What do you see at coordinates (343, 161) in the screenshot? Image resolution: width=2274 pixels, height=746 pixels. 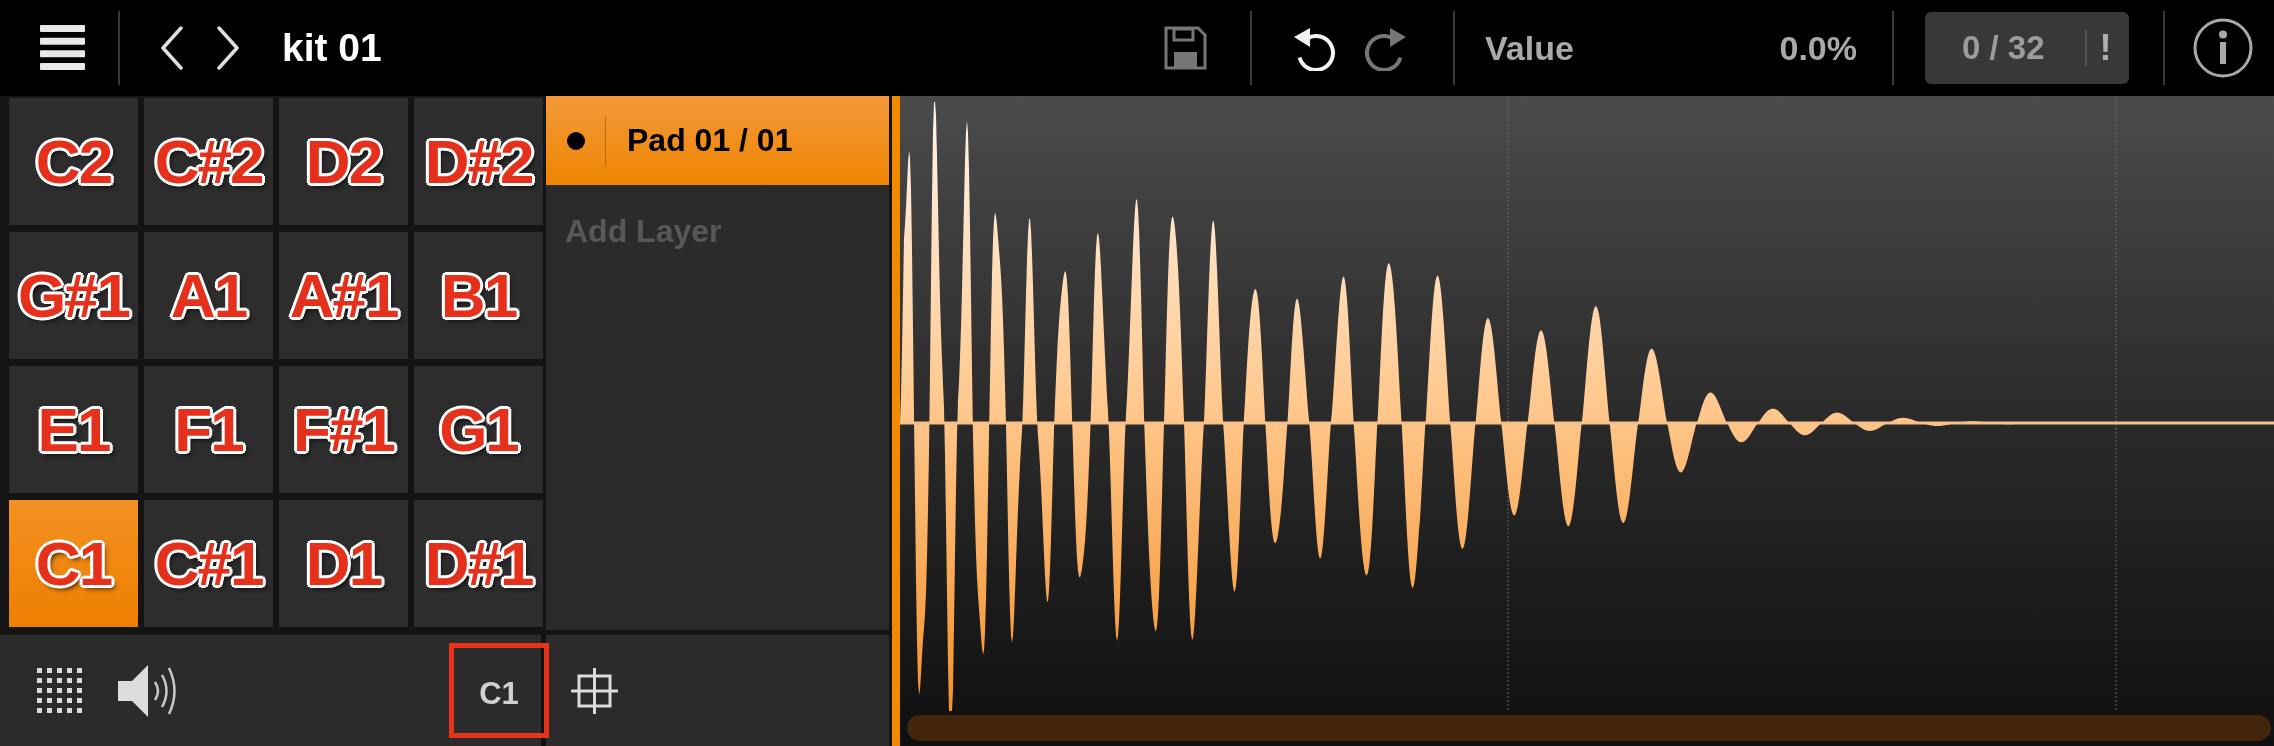 I see `drum-pad: D2` at bounding box center [343, 161].